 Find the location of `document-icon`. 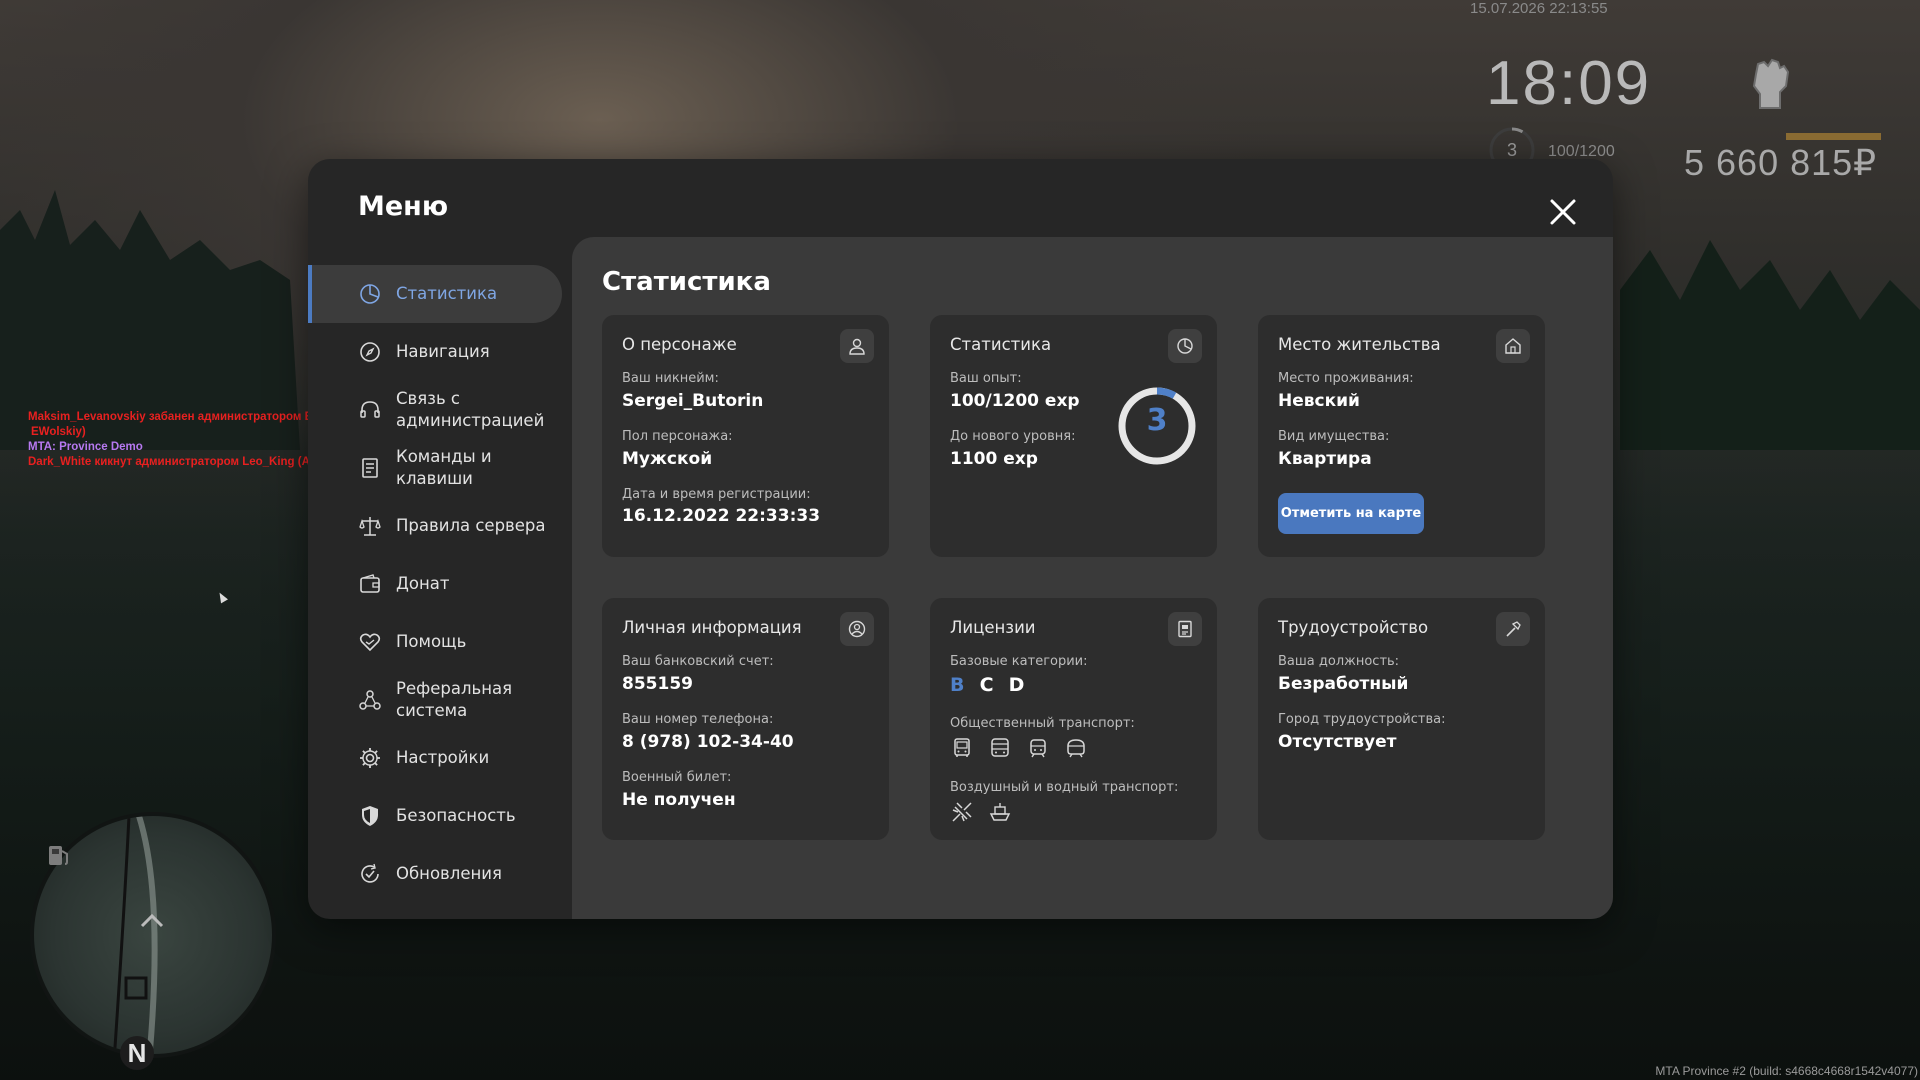

document-icon is located at coordinates (370, 468).